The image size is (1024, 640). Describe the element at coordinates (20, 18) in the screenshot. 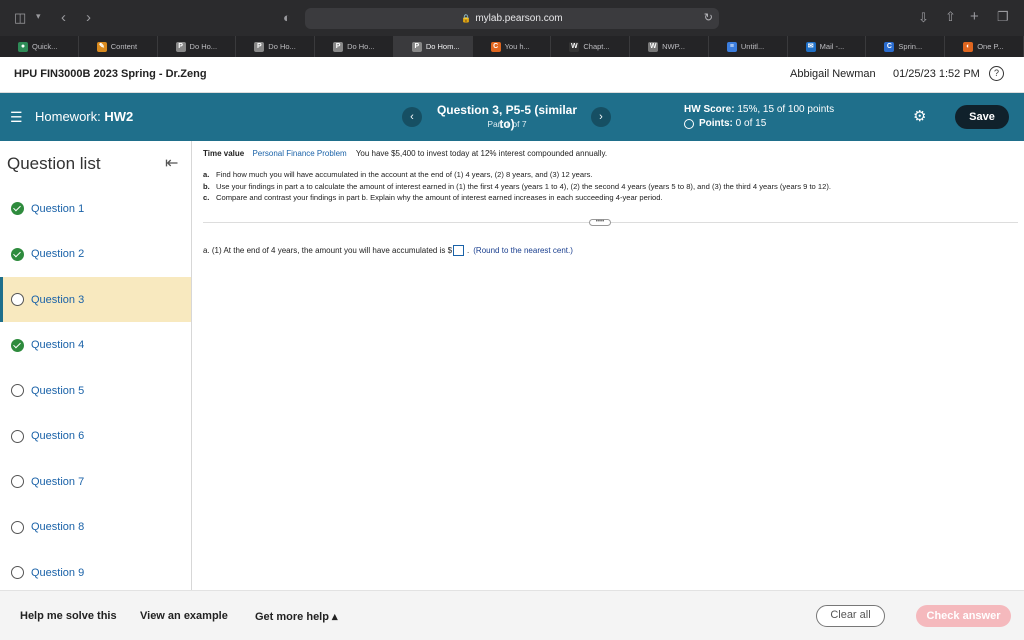

I see `sidebar-toggle-icon: ◫` at that location.